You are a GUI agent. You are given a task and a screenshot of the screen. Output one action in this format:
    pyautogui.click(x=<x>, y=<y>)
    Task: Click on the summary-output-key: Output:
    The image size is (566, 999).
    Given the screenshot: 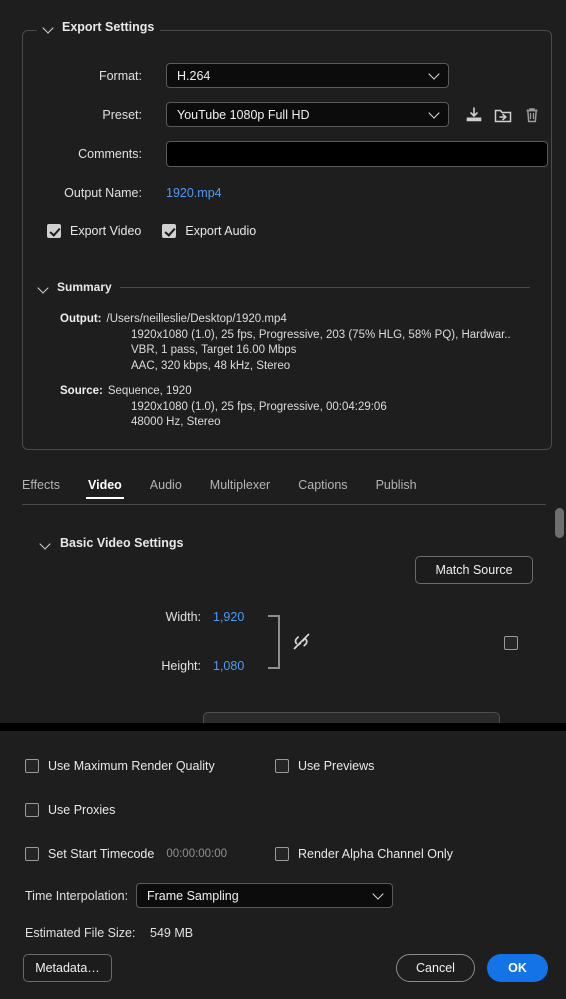 What is the action you would take?
    pyautogui.click(x=81, y=319)
    